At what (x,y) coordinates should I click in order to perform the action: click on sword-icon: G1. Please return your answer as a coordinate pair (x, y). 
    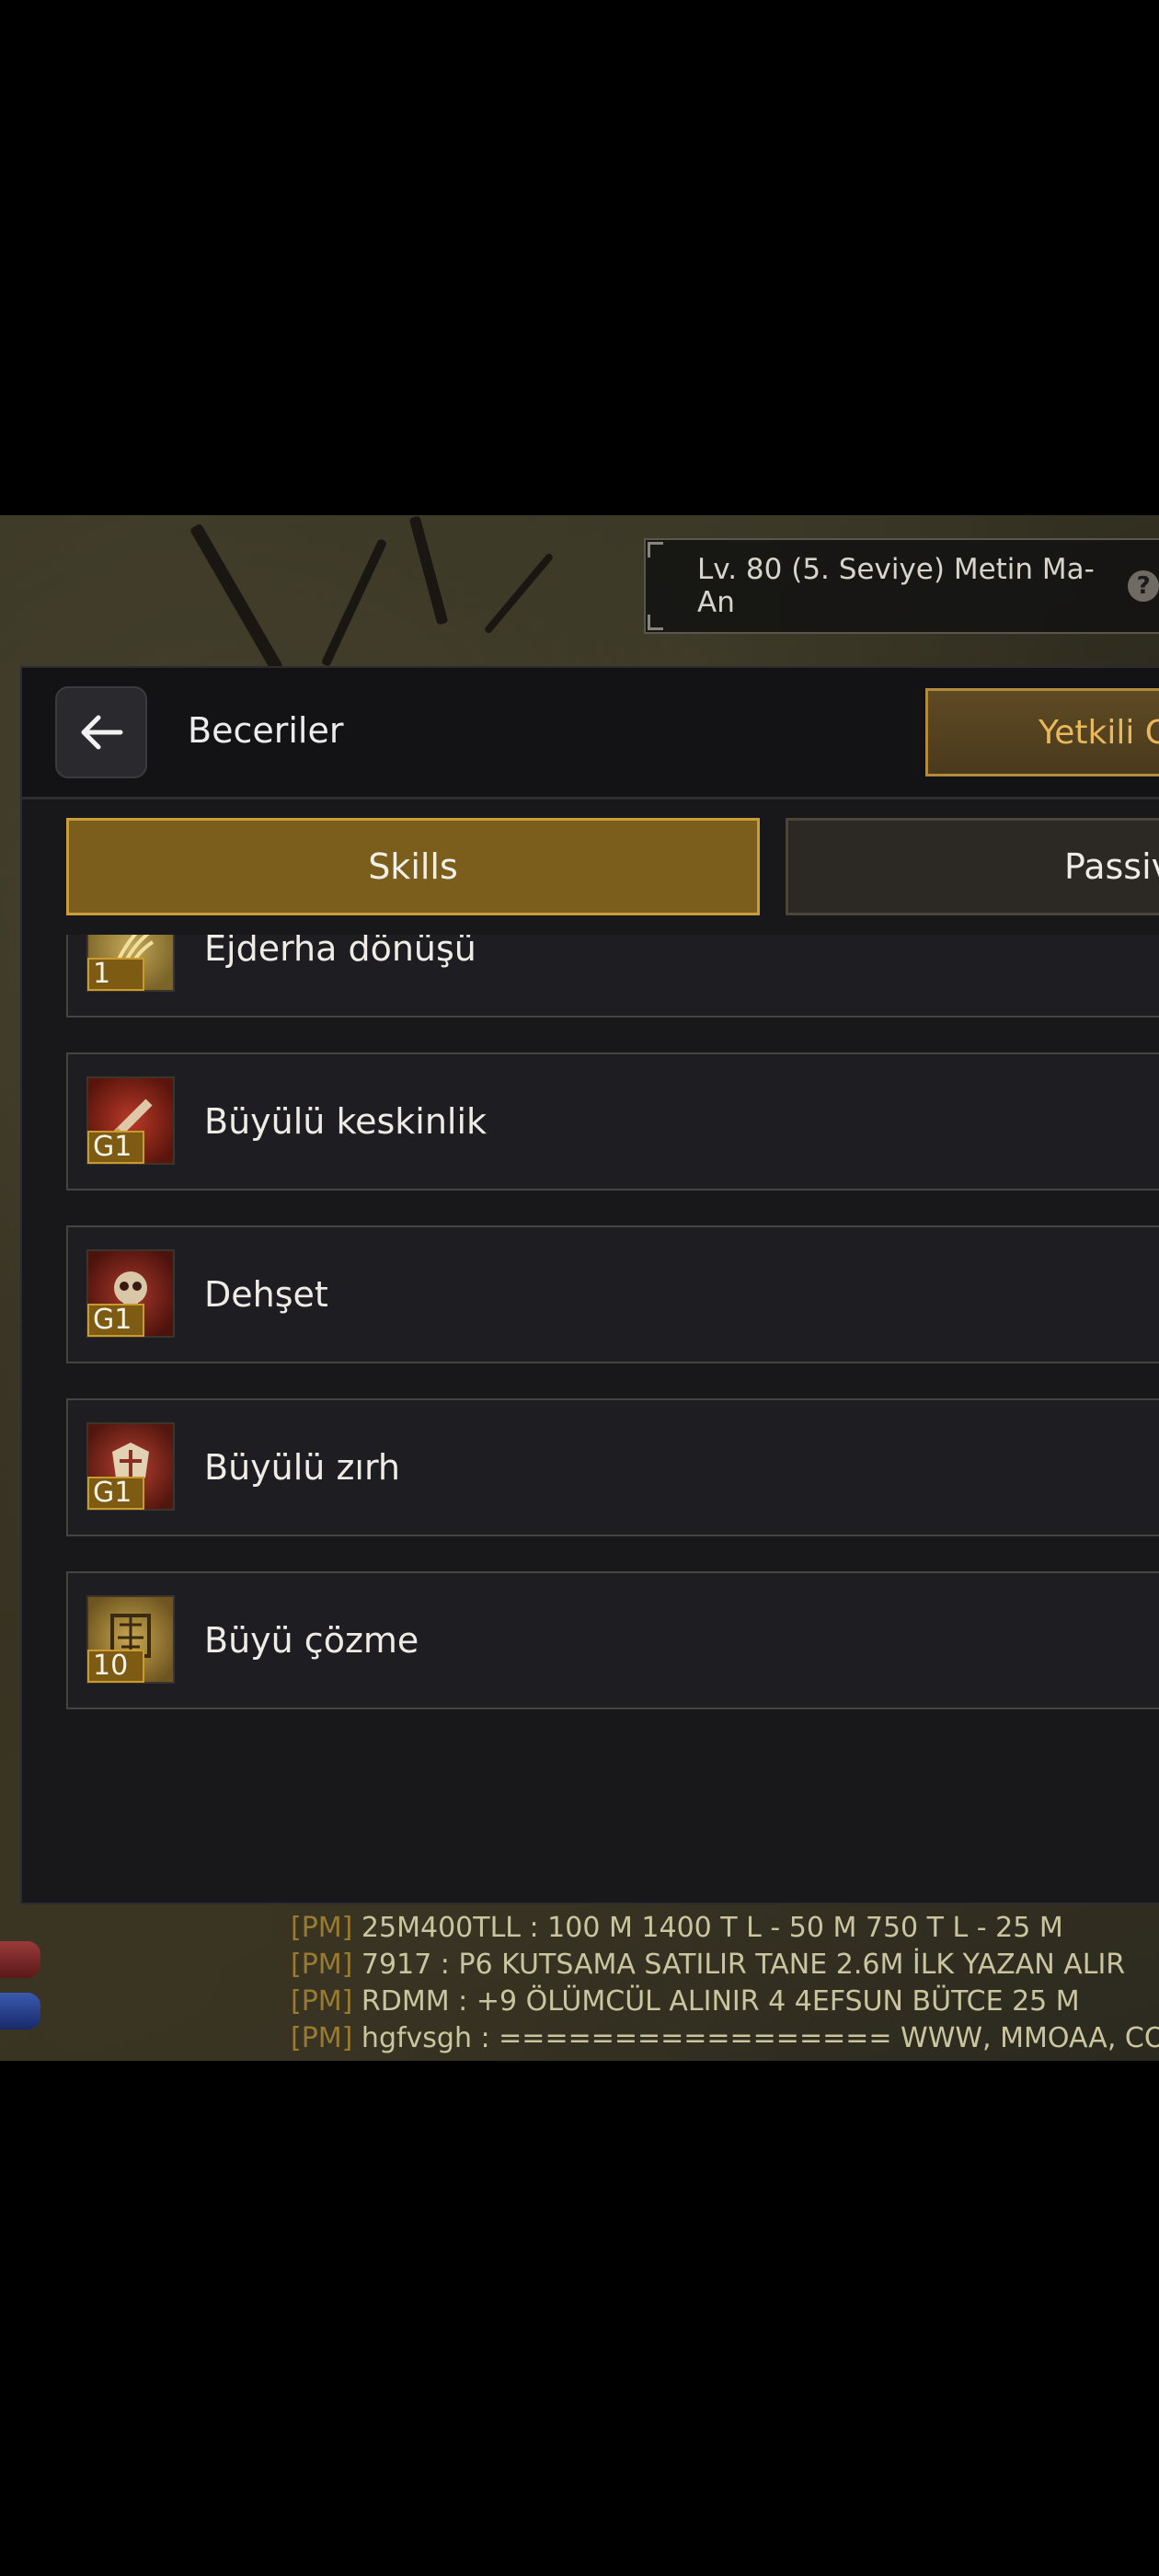
    Looking at the image, I should click on (130, 1120).